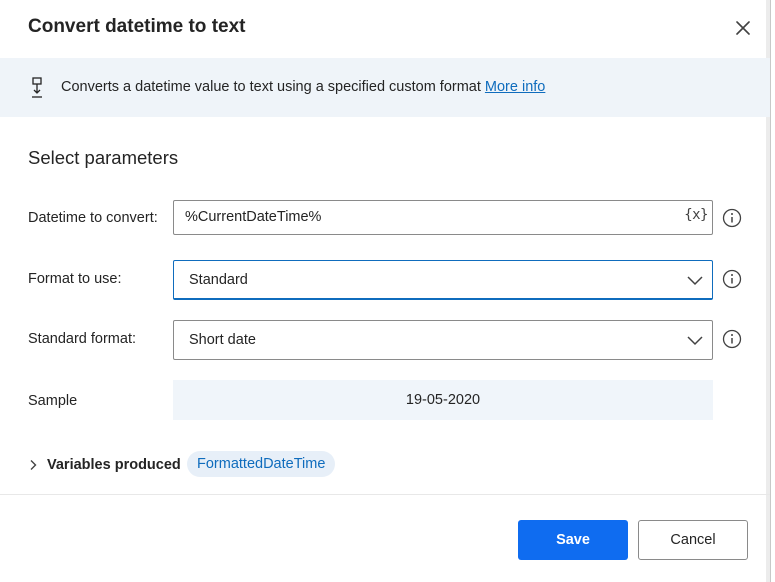 The height and width of the screenshot is (582, 775). What do you see at coordinates (218, 280) in the screenshot?
I see `format-selected-value: Standard` at bounding box center [218, 280].